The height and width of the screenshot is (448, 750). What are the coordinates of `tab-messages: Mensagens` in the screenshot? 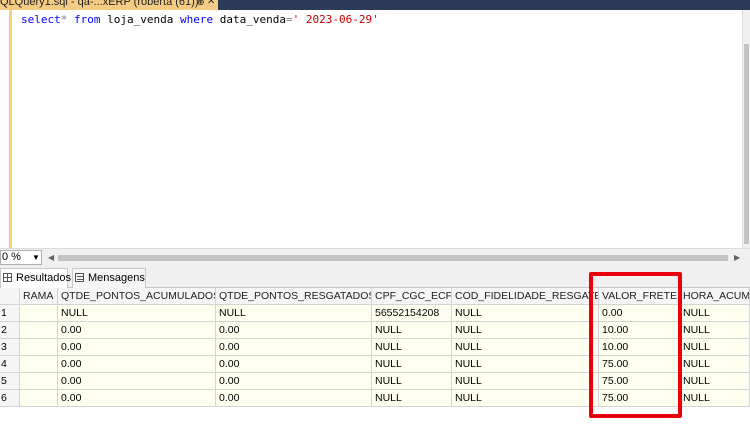 It's located at (109, 278).